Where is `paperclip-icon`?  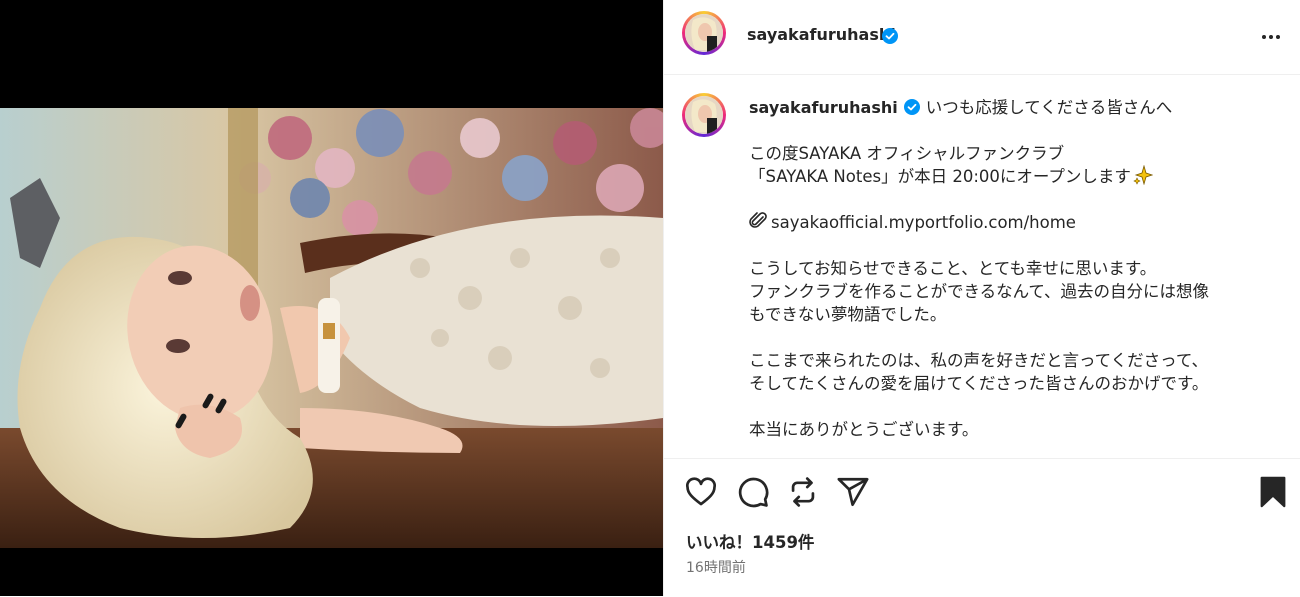
paperclip-icon is located at coordinates (758, 220).